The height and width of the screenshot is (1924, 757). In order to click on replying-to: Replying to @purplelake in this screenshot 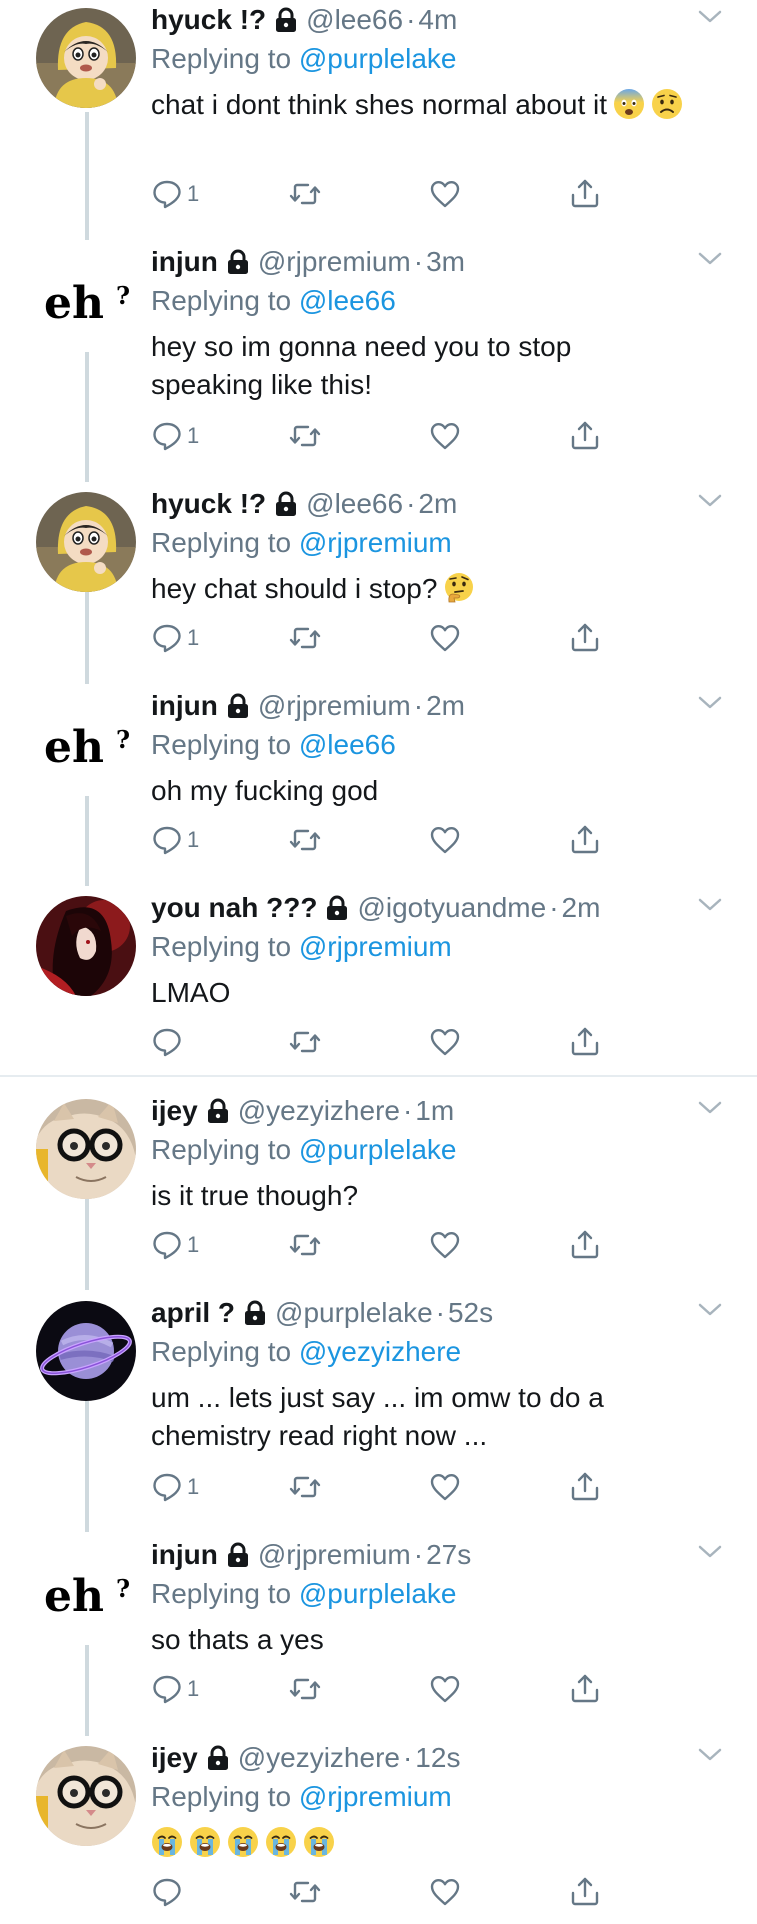, I will do `click(434, 1150)`.